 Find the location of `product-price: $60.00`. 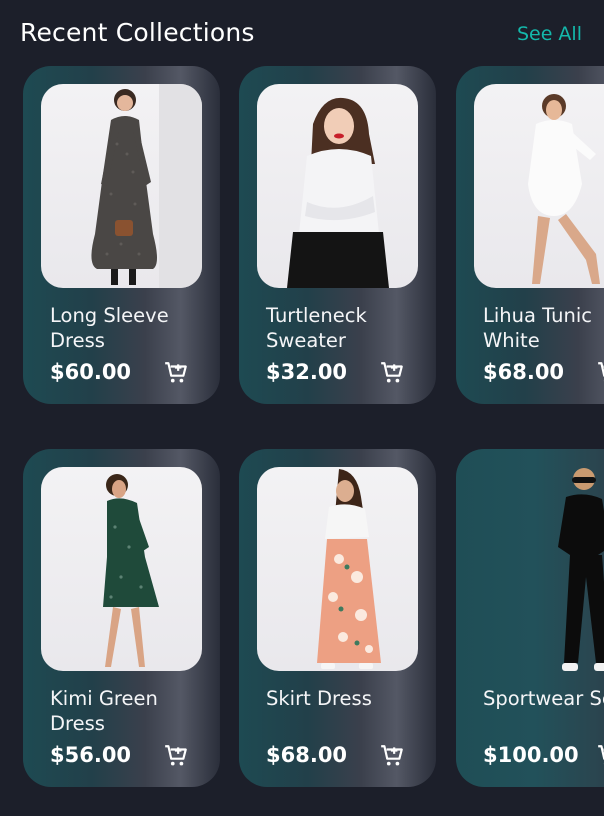

product-price: $60.00 is located at coordinates (91, 372).